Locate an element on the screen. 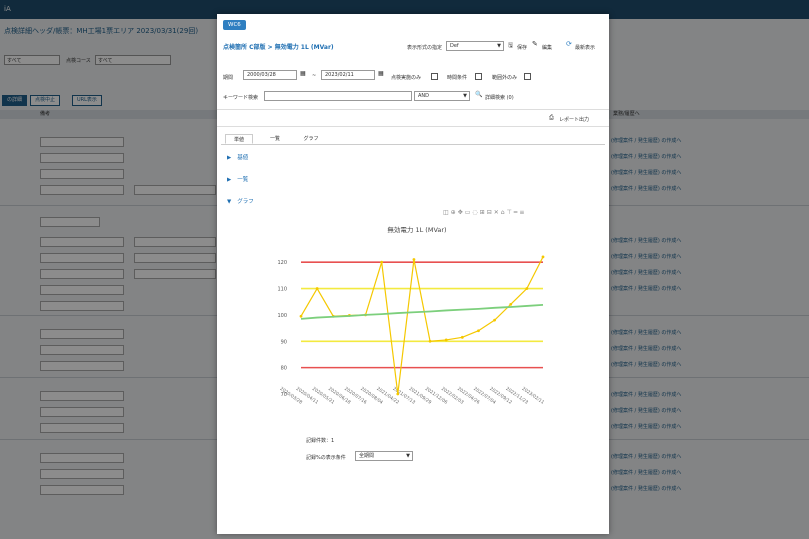 The height and width of the screenshot is (539, 809). modal-badge: WC6 is located at coordinates (234, 25).